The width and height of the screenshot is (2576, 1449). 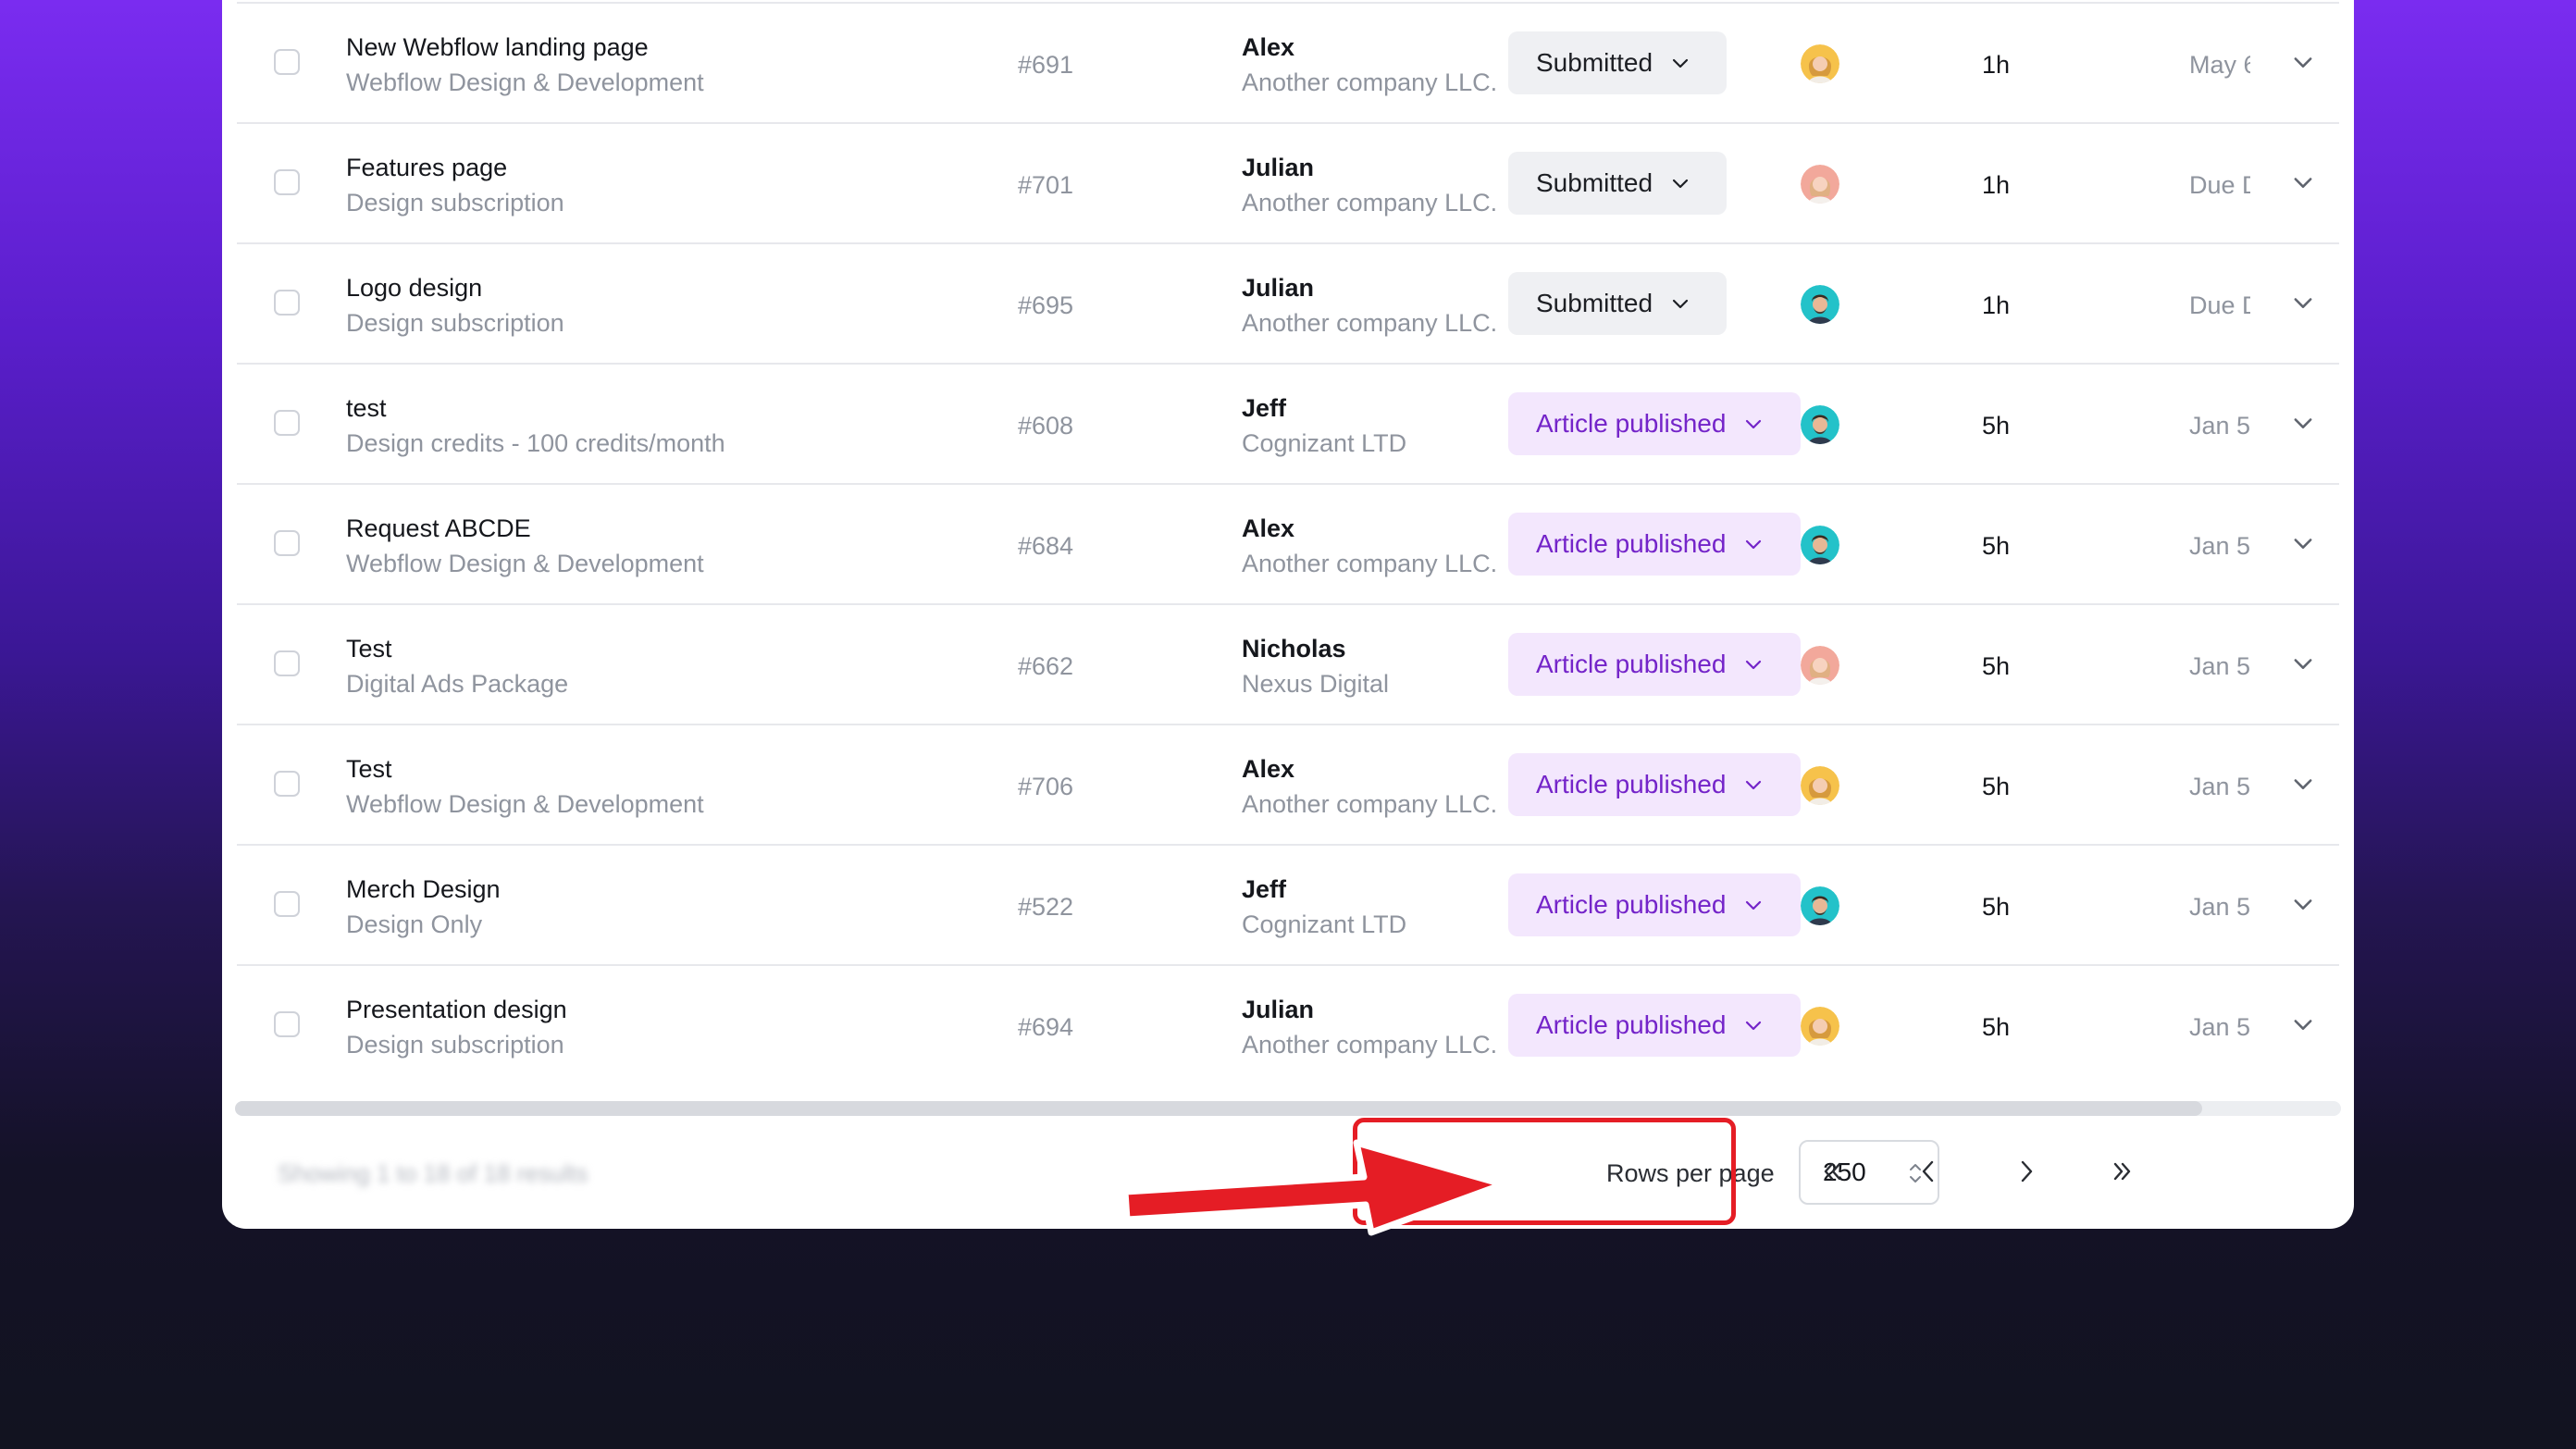 I want to click on results-summary: Showing 1 to 18 of 18 results, so click(x=433, y=1173).